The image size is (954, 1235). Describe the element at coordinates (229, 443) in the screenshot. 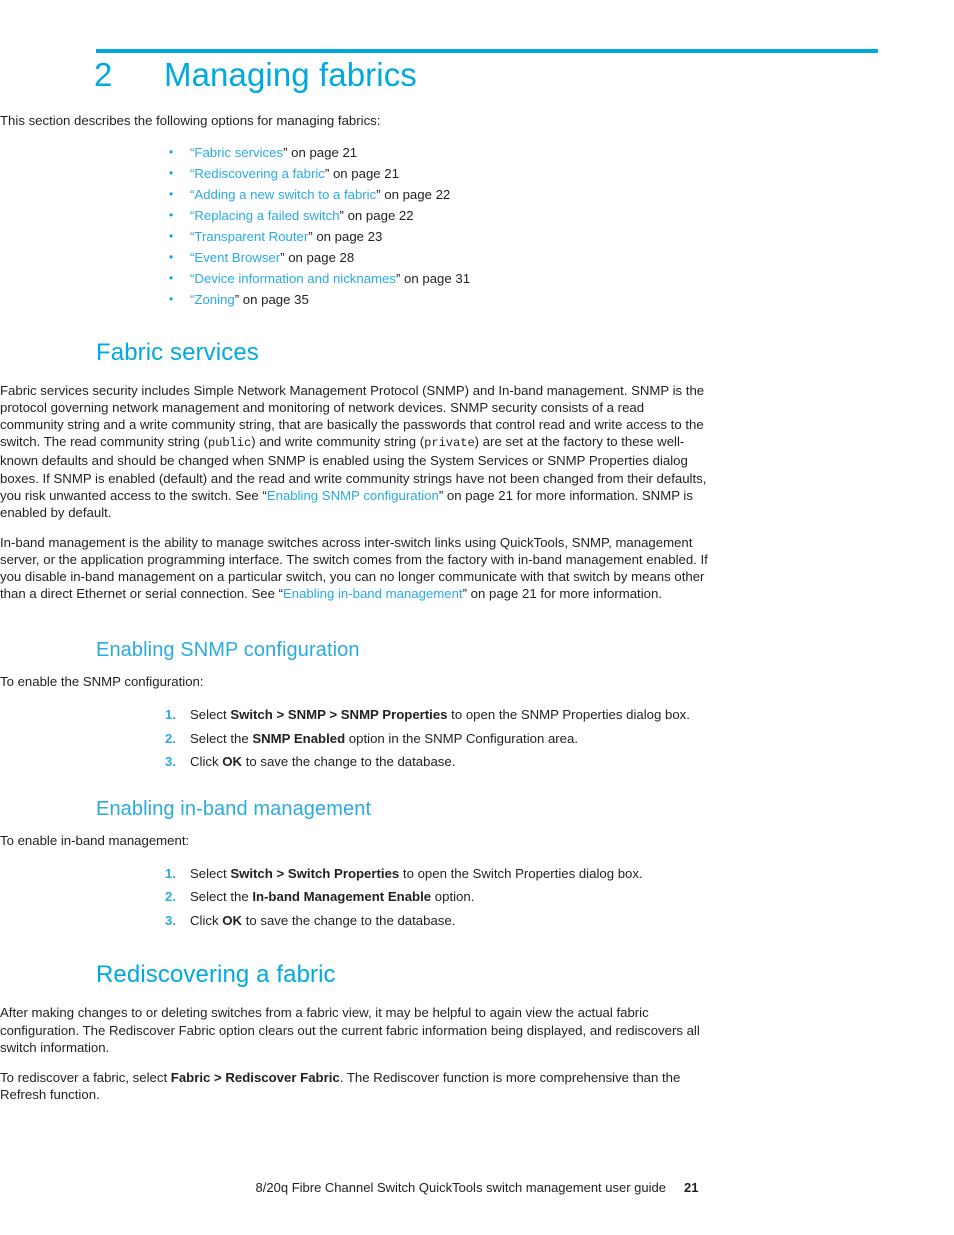

I see `community-string-public: public` at that location.